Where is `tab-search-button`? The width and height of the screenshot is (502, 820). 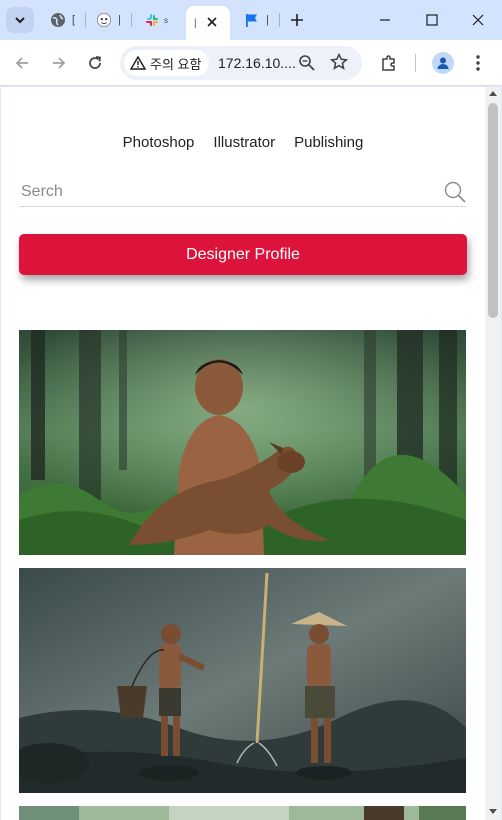
tab-search-button is located at coordinates (20, 20).